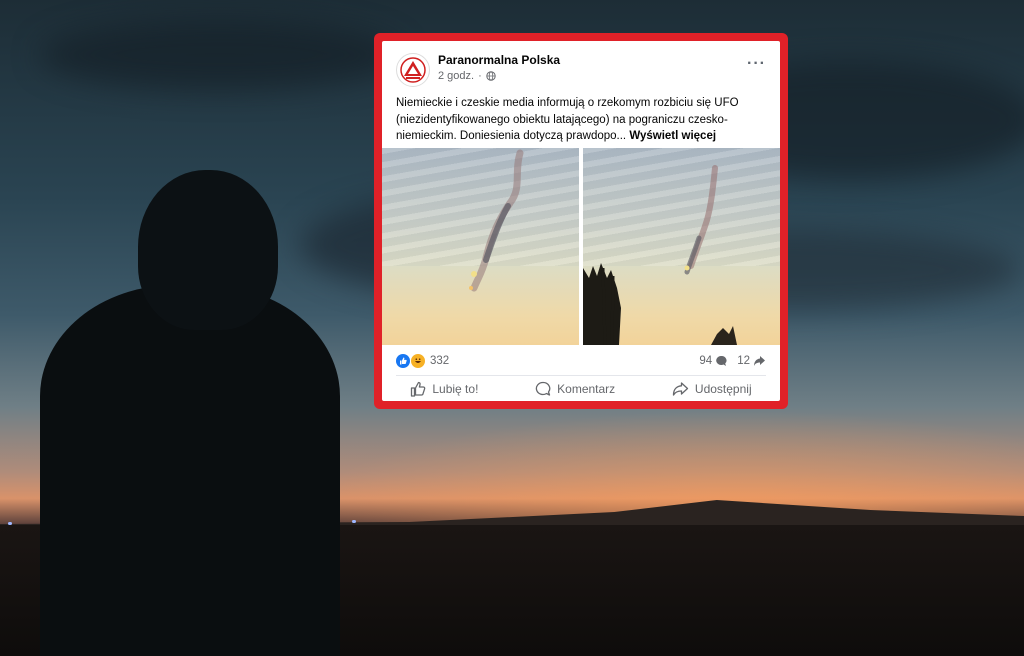  I want to click on reactions-summary: 332, so click(422, 361).